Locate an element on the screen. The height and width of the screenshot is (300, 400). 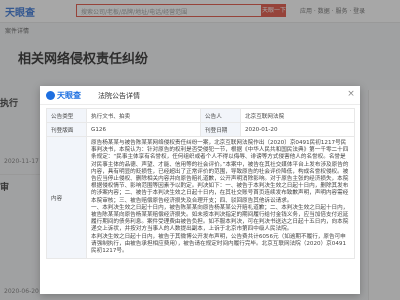
table-row: 公告类型 执行文书、拍卖 公告人 北京互联网法院 is located at coordinates (200, 115).